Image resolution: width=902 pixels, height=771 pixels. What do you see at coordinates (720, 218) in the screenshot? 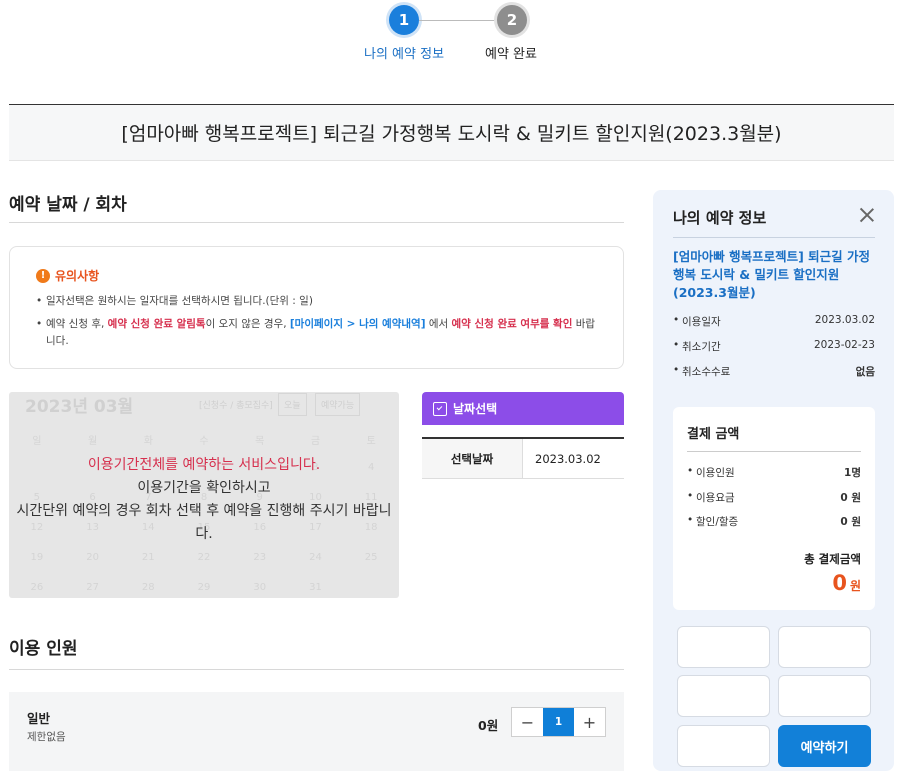
I see `summary-title: 나의 예약 정보` at bounding box center [720, 218].